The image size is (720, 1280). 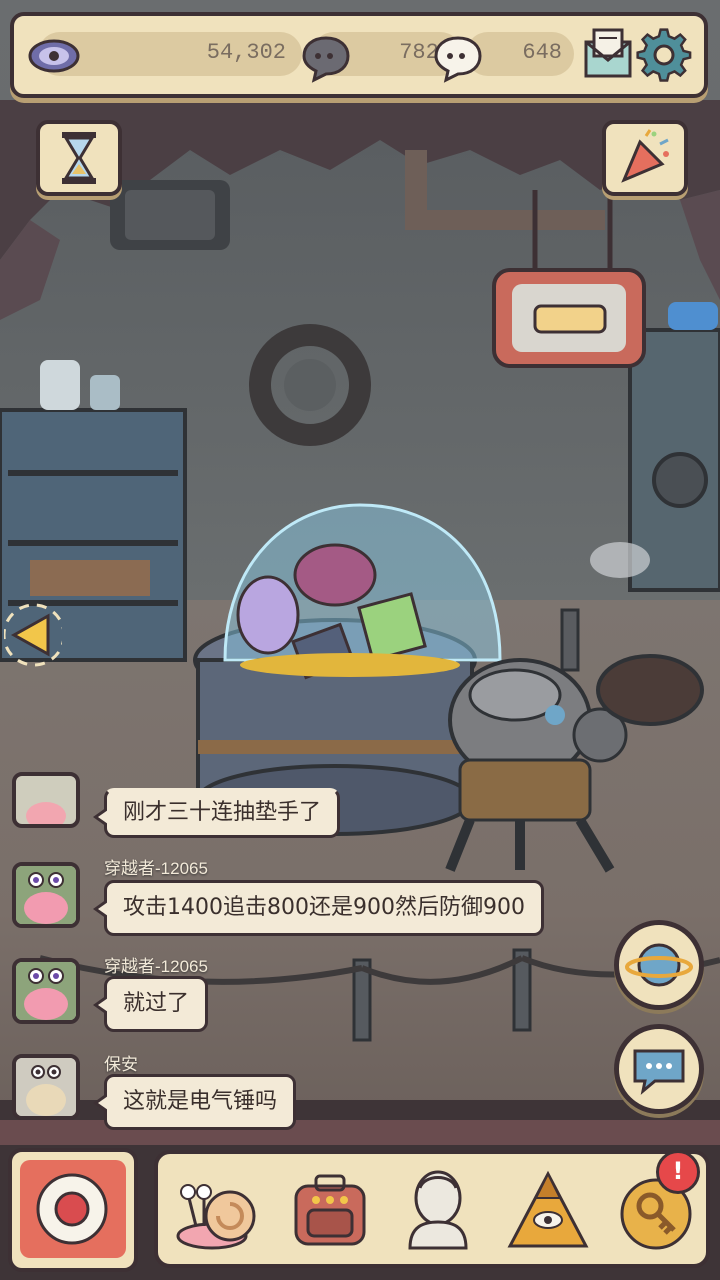 I want to click on statue-icon, so click(x=438, y=1210).